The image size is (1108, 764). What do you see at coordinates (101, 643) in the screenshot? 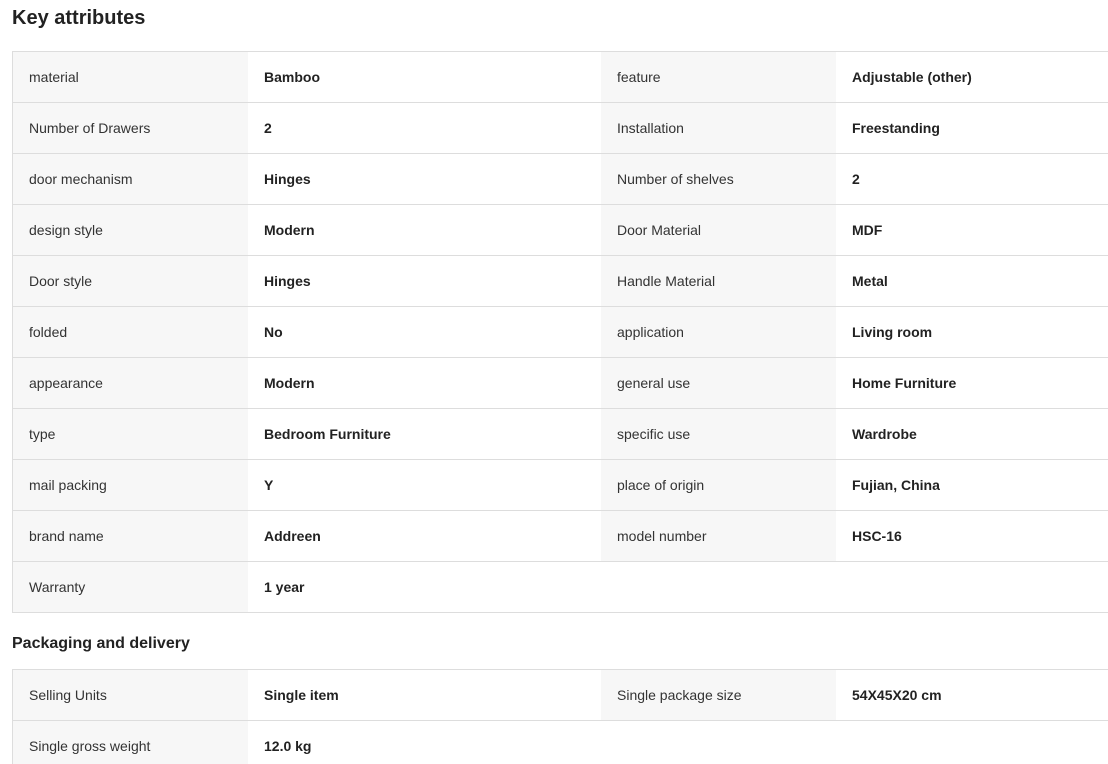
I see `packaging-title: Packaging and delivery` at bounding box center [101, 643].